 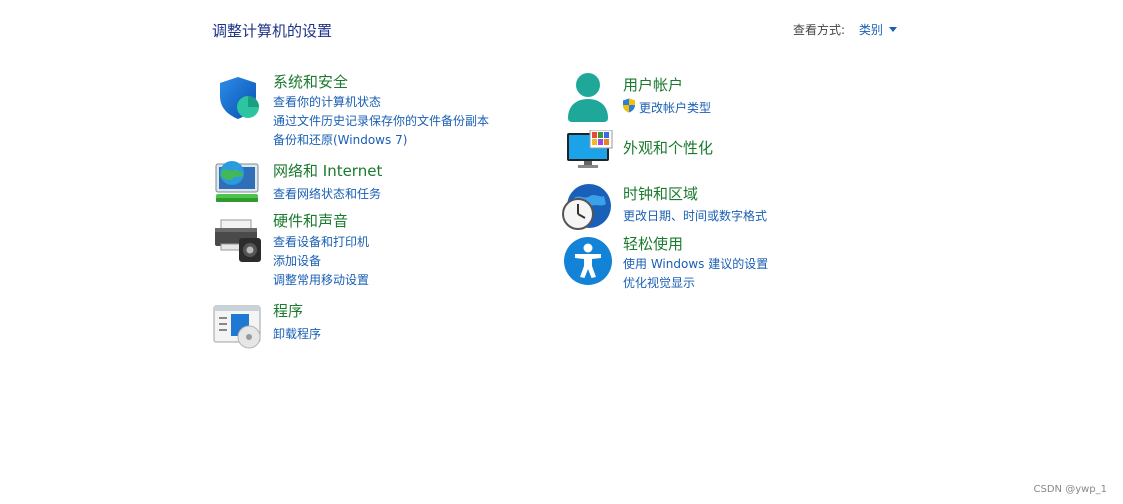 What do you see at coordinates (238, 329) in the screenshot?
I see `programs-icon` at bounding box center [238, 329].